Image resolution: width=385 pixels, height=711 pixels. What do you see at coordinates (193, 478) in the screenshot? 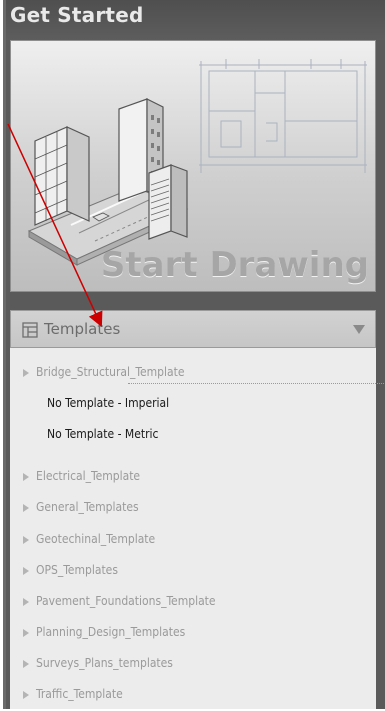
I see `folder-electrical: Electrical_Template` at bounding box center [193, 478].